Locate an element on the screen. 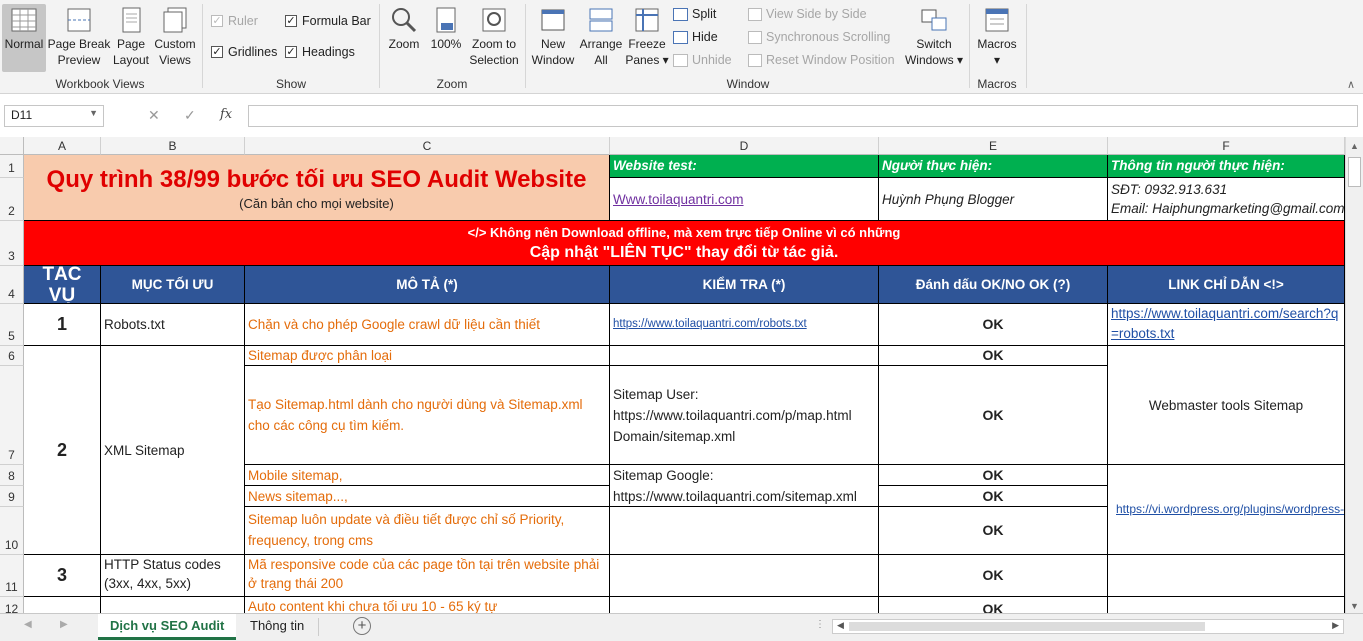 The width and height of the screenshot is (1363, 641). header-description: MÔ TẢ (*) is located at coordinates (427, 285).